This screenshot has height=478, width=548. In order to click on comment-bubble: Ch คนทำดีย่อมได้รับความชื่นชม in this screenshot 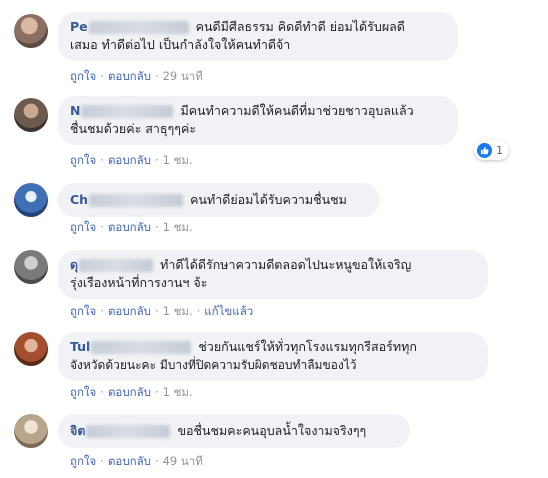, I will do `click(219, 200)`.